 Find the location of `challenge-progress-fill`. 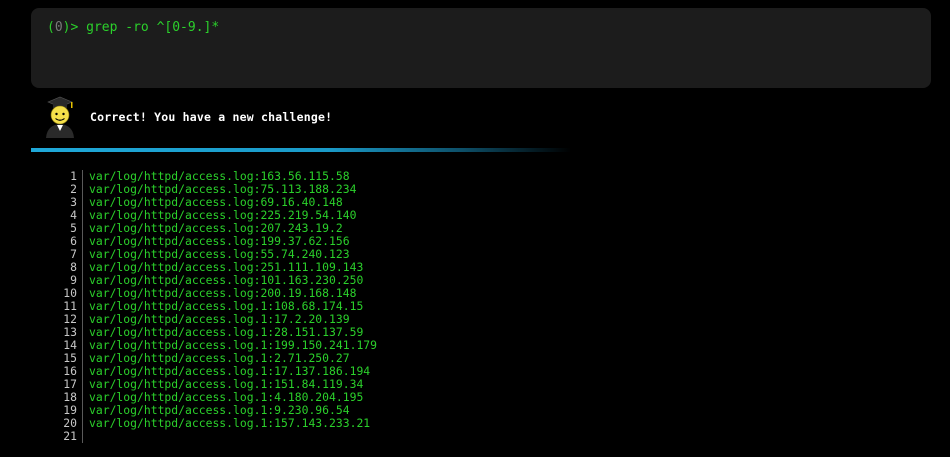

challenge-progress-fill is located at coordinates (301, 150).